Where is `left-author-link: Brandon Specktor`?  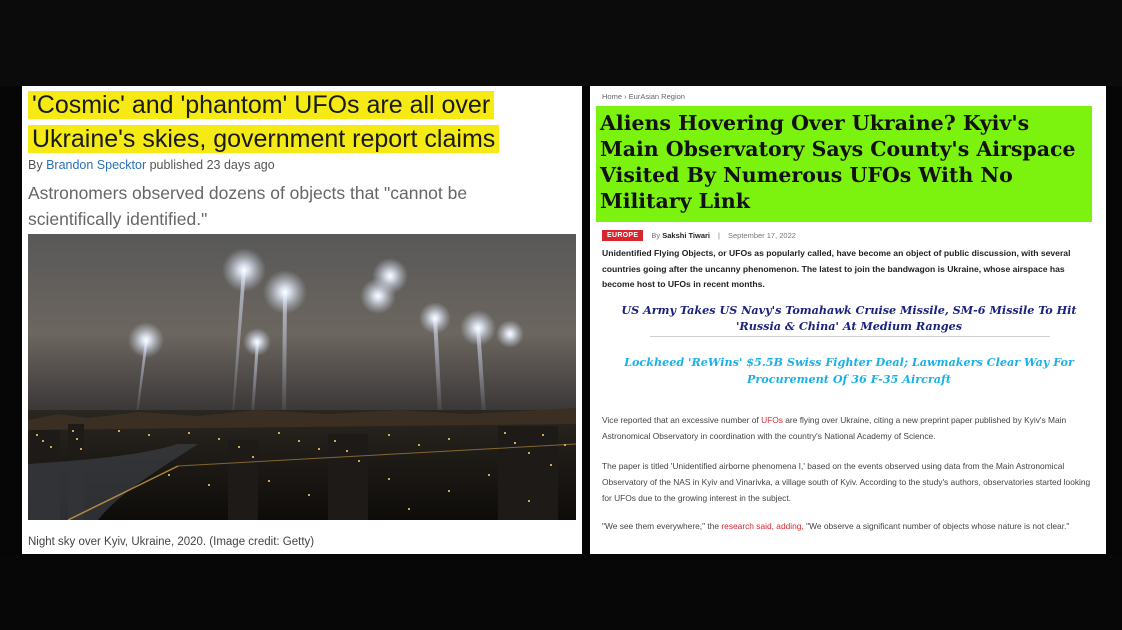
left-author-link: Brandon Specktor is located at coordinates (96, 165).